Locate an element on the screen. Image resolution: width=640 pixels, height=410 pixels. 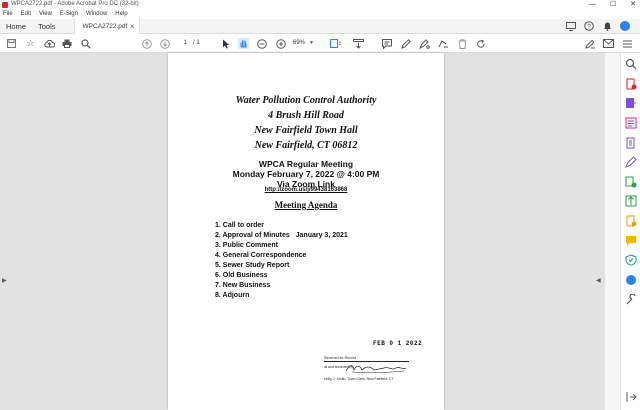
minimize-button: — is located at coordinates (592, 4).